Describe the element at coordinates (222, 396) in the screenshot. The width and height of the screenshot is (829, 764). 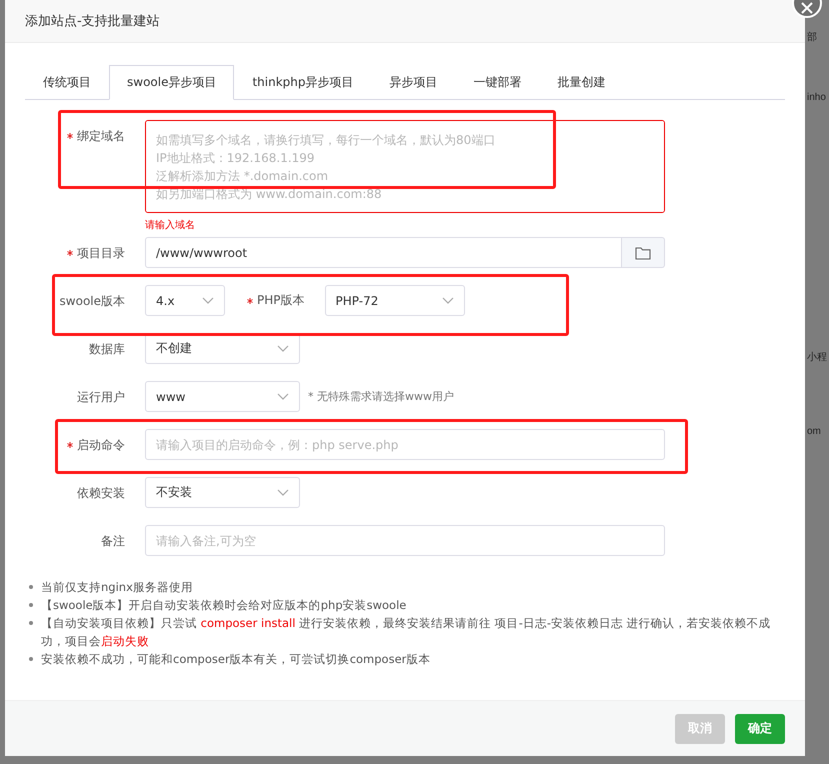
I see `dropdown-select: www` at that location.